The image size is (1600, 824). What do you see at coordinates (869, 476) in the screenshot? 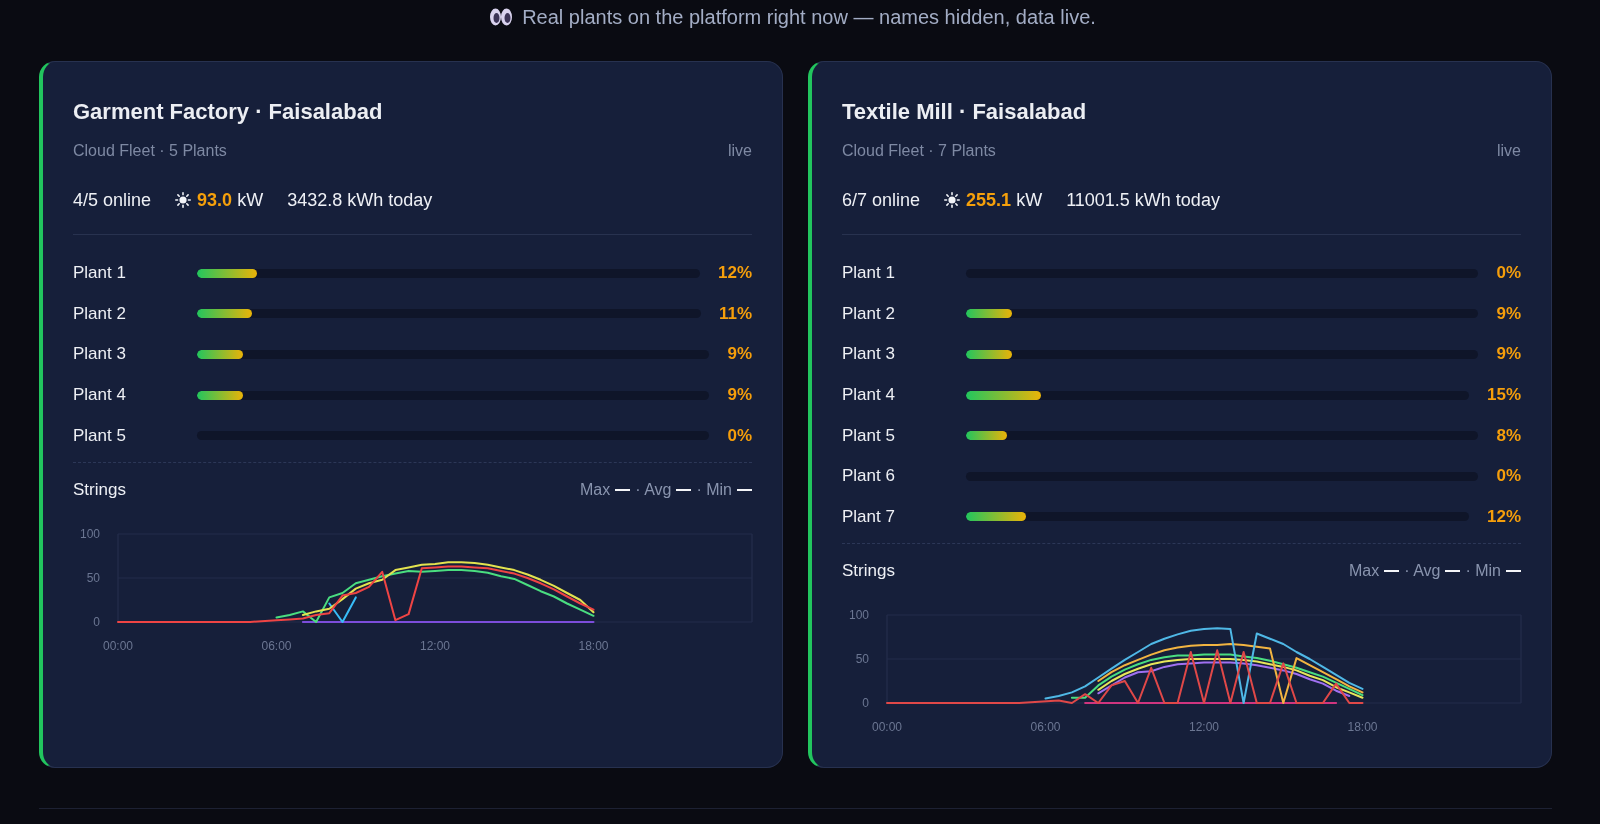
I see `plant-name: Plant 6` at bounding box center [869, 476].